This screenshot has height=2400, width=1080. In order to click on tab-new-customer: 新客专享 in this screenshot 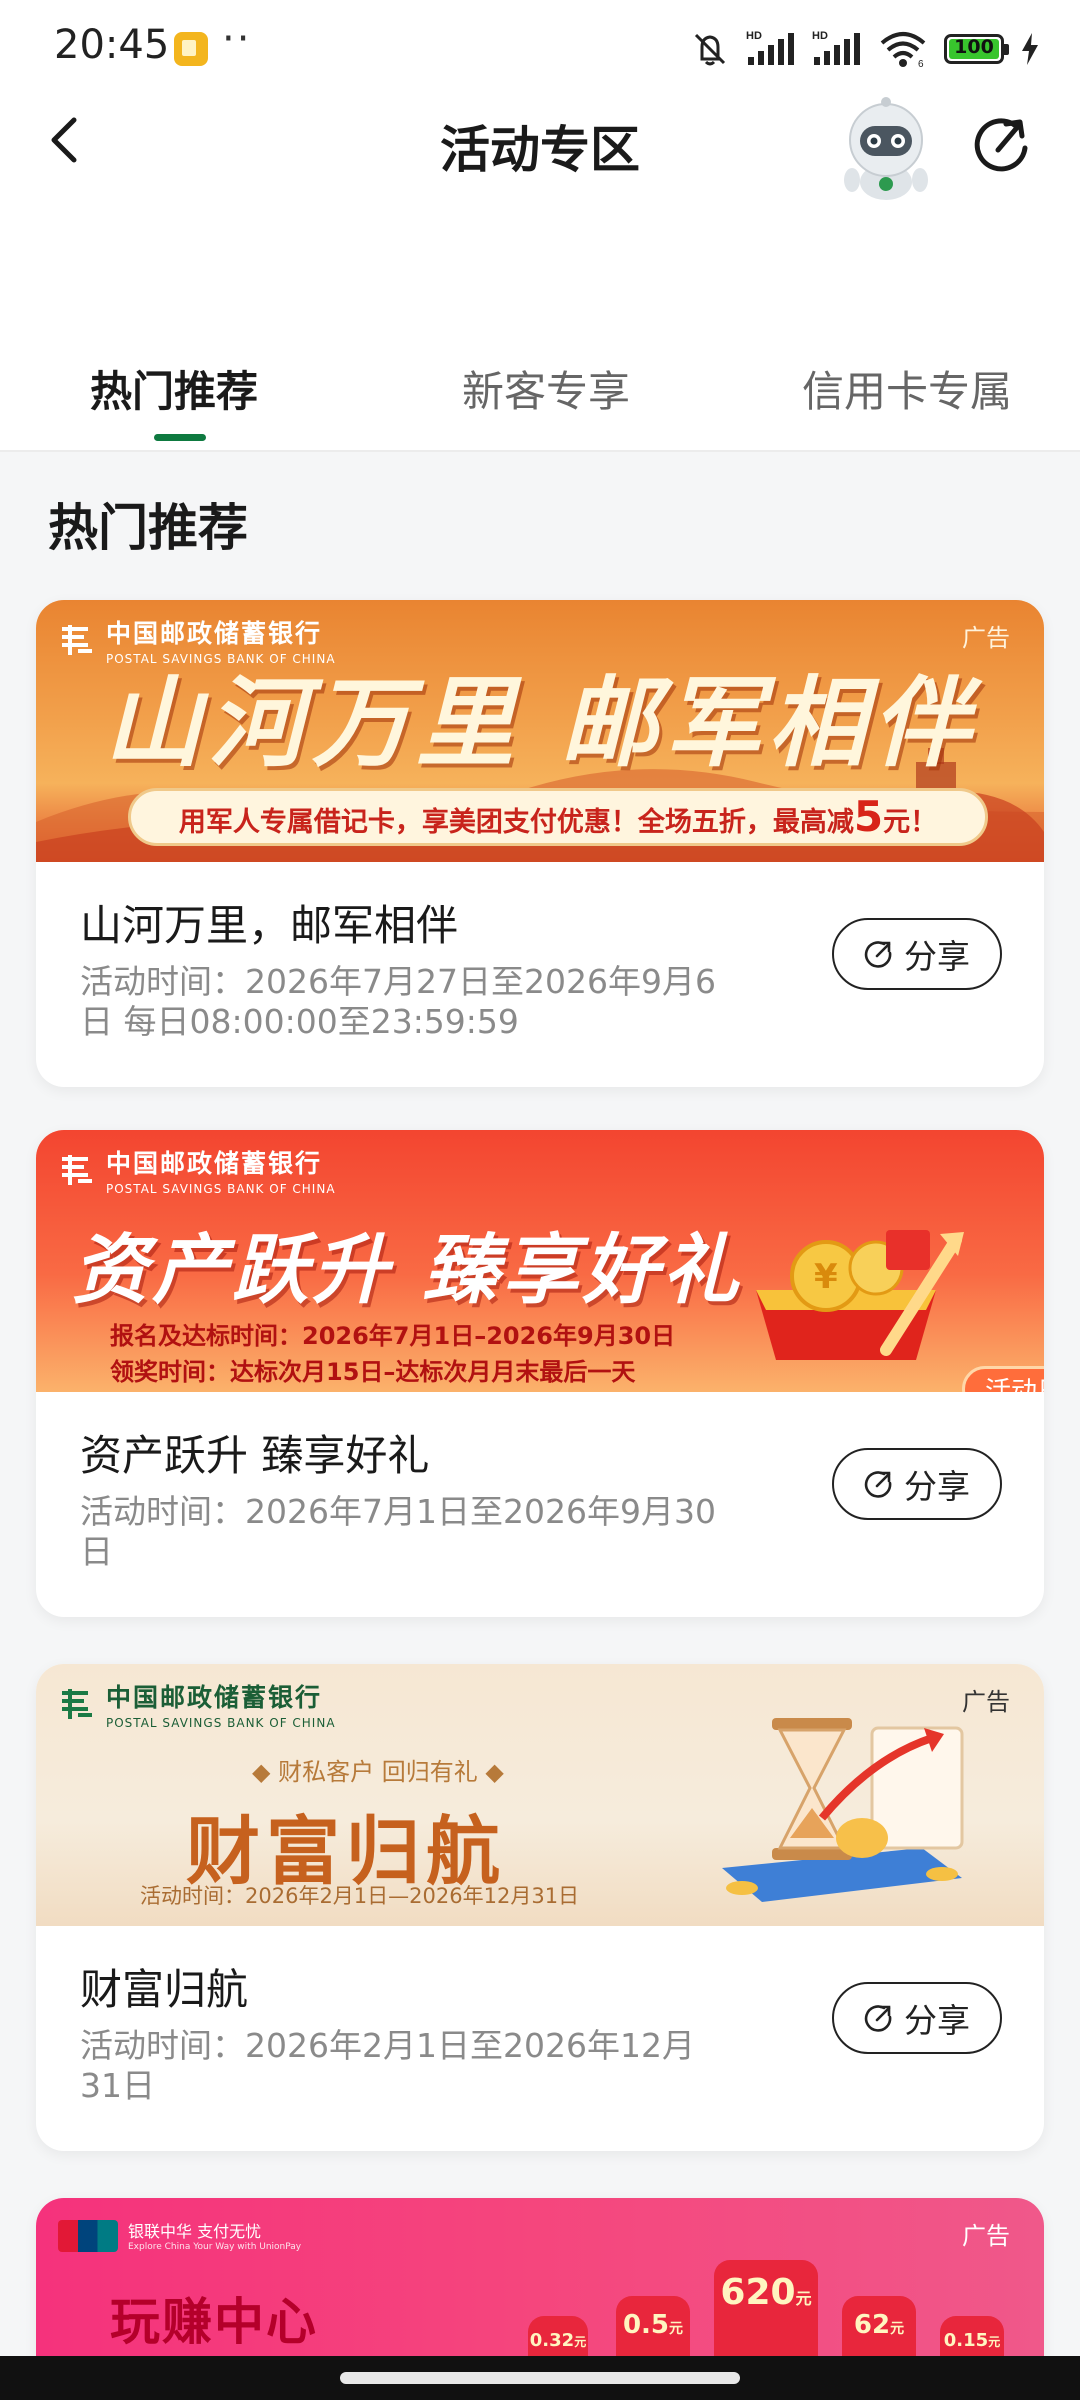, I will do `click(546, 388)`.